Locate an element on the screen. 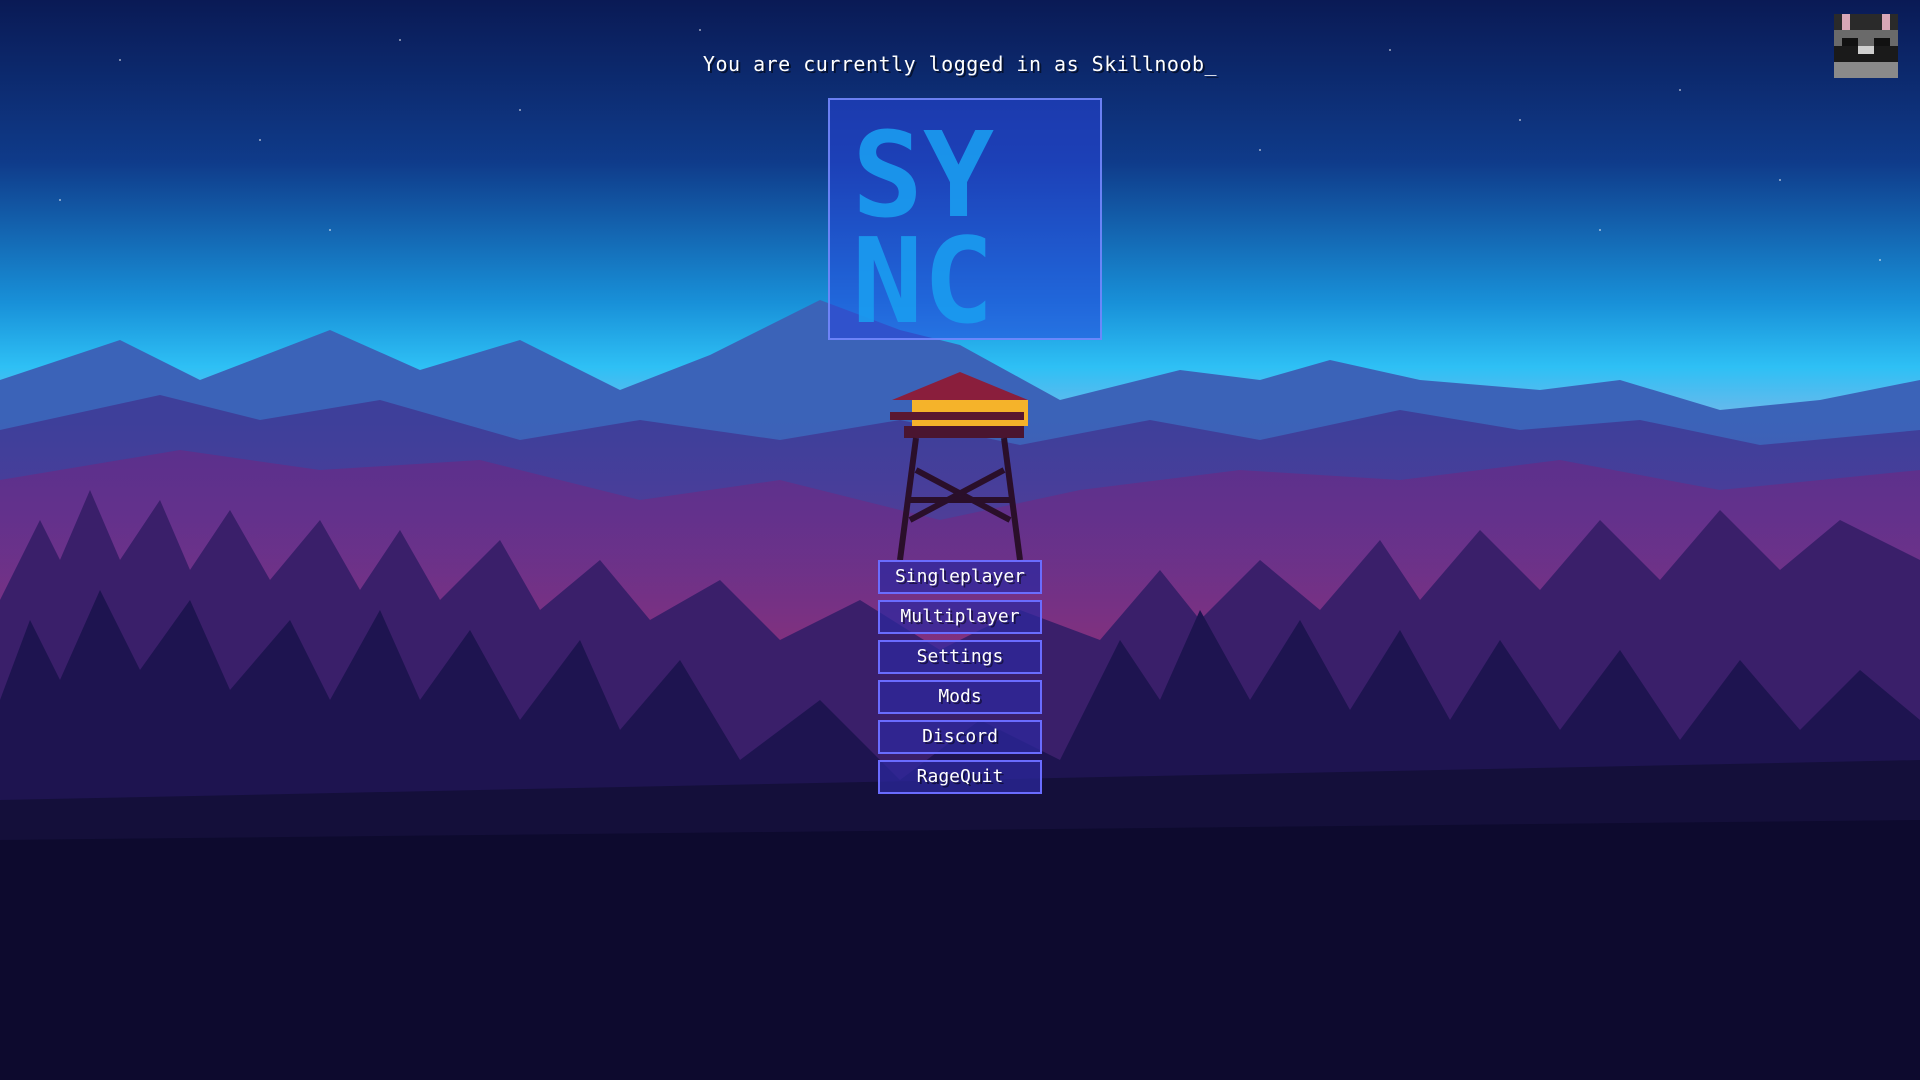  multiplayer-button: Multiplayer is located at coordinates (960, 617).